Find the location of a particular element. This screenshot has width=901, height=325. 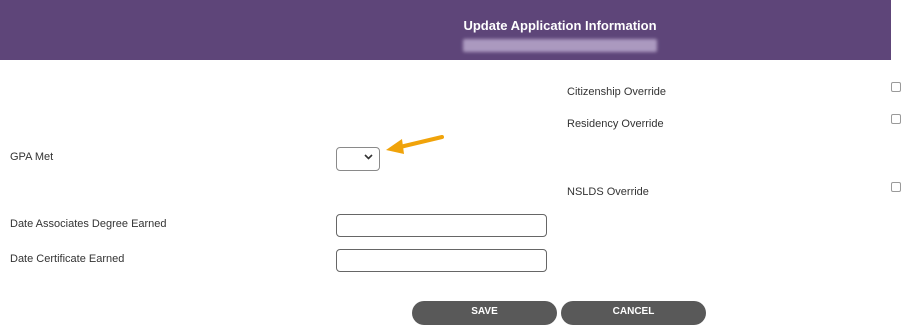

nslds-override-label: NSLDS Override is located at coordinates (608, 192).